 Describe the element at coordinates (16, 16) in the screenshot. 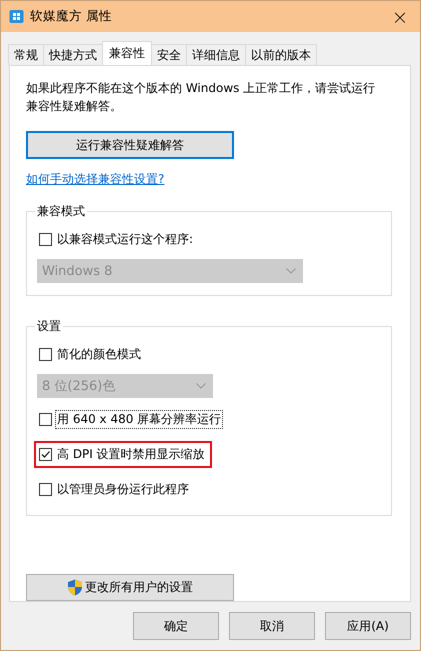

I see `app-icon` at that location.